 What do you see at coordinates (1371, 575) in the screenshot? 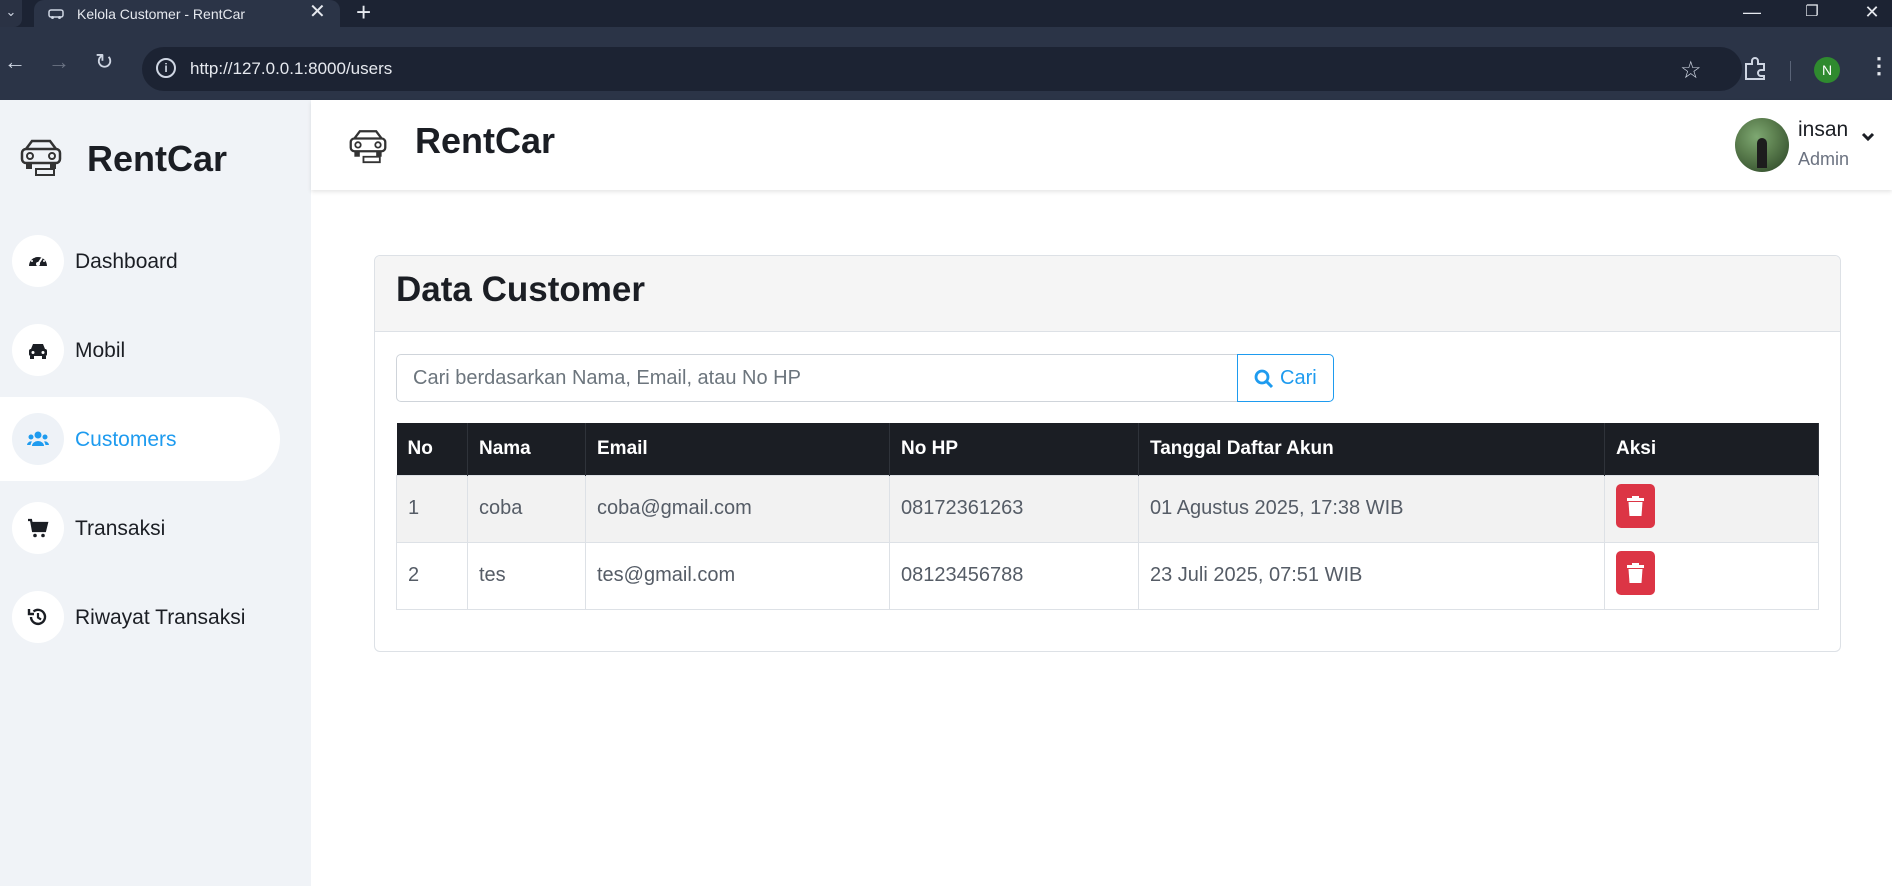
I see `cell-tanggal: 23 Juli 2025, 07:51 WIB` at bounding box center [1371, 575].